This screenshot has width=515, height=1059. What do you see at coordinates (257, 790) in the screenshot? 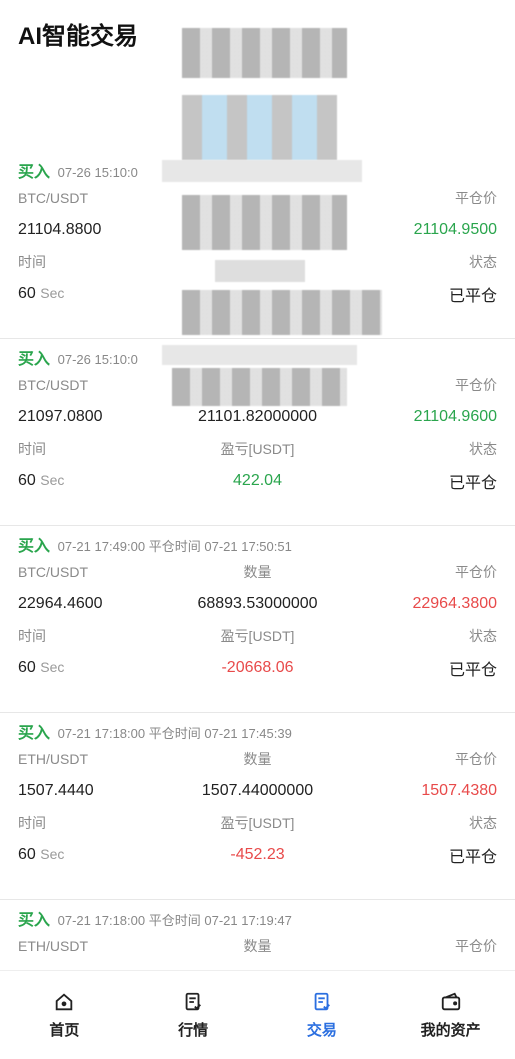
I see `quantity-value: 1507.44000000` at bounding box center [257, 790].